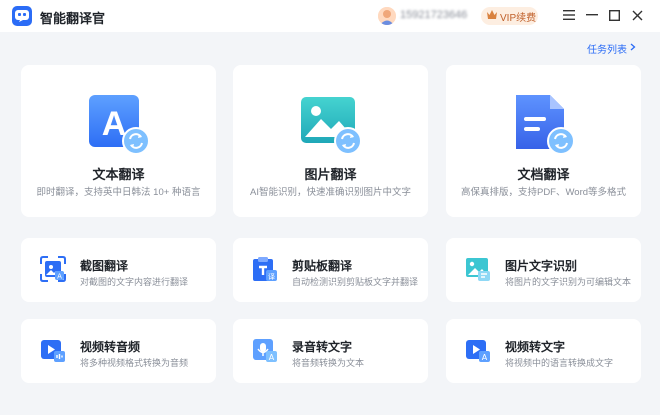 The height and width of the screenshot is (415, 660). I want to click on card-title: 剪贴板翻译, so click(322, 266).